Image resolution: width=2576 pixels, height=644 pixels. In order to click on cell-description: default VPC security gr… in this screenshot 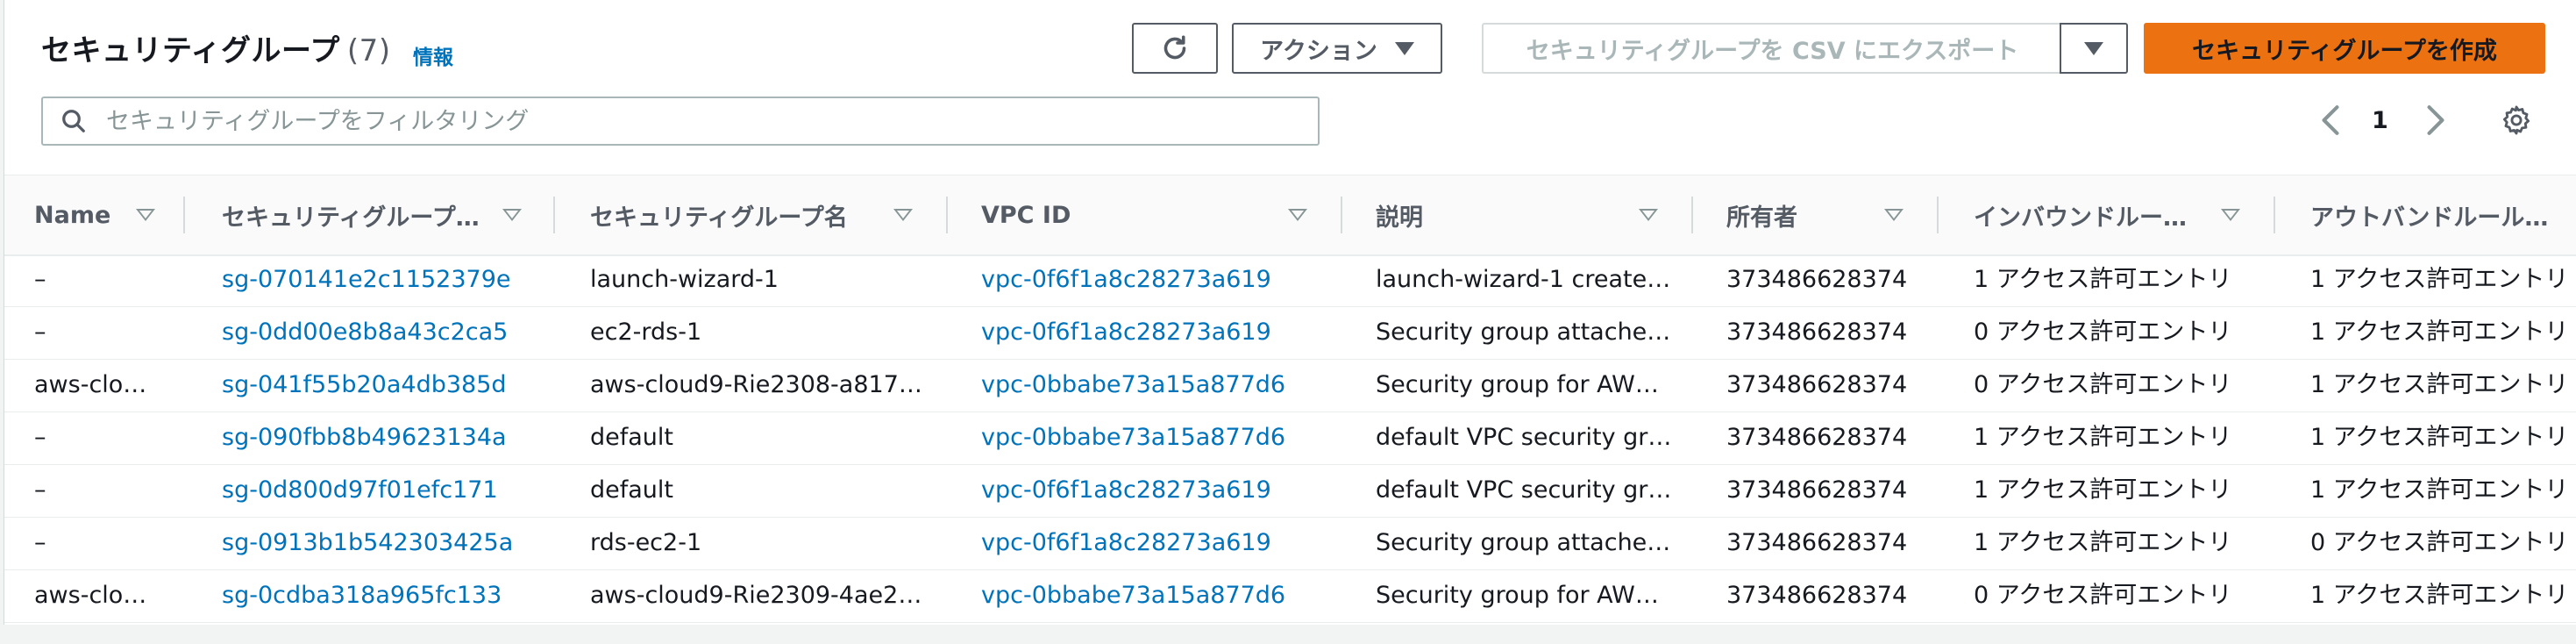, I will do `click(1524, 490)`.